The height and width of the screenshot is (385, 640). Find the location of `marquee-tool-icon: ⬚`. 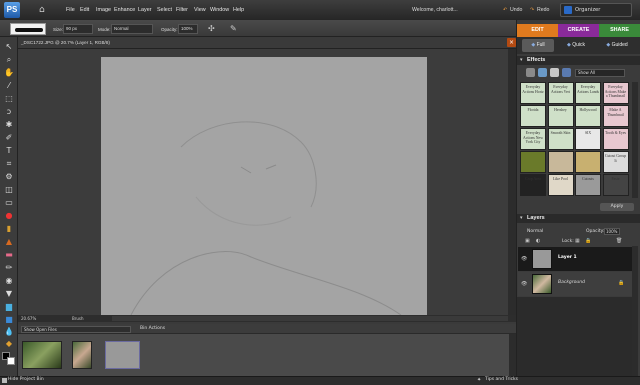

marquee-tool-icon: ⬚ is located at coordinates (9, 99).